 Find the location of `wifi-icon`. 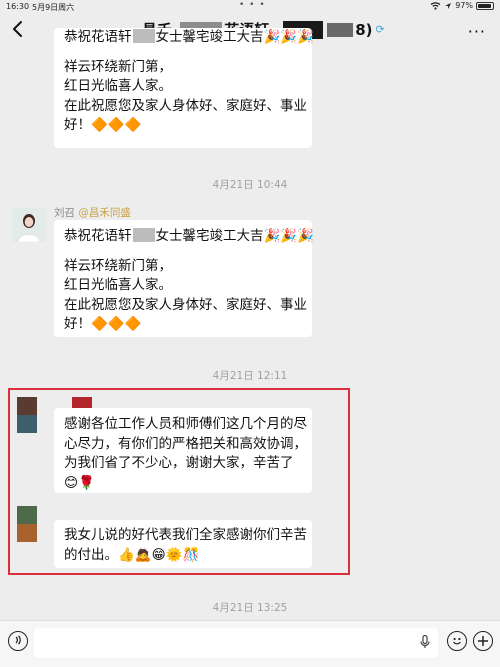

wifi-icon is located at coordinates (435, 6).